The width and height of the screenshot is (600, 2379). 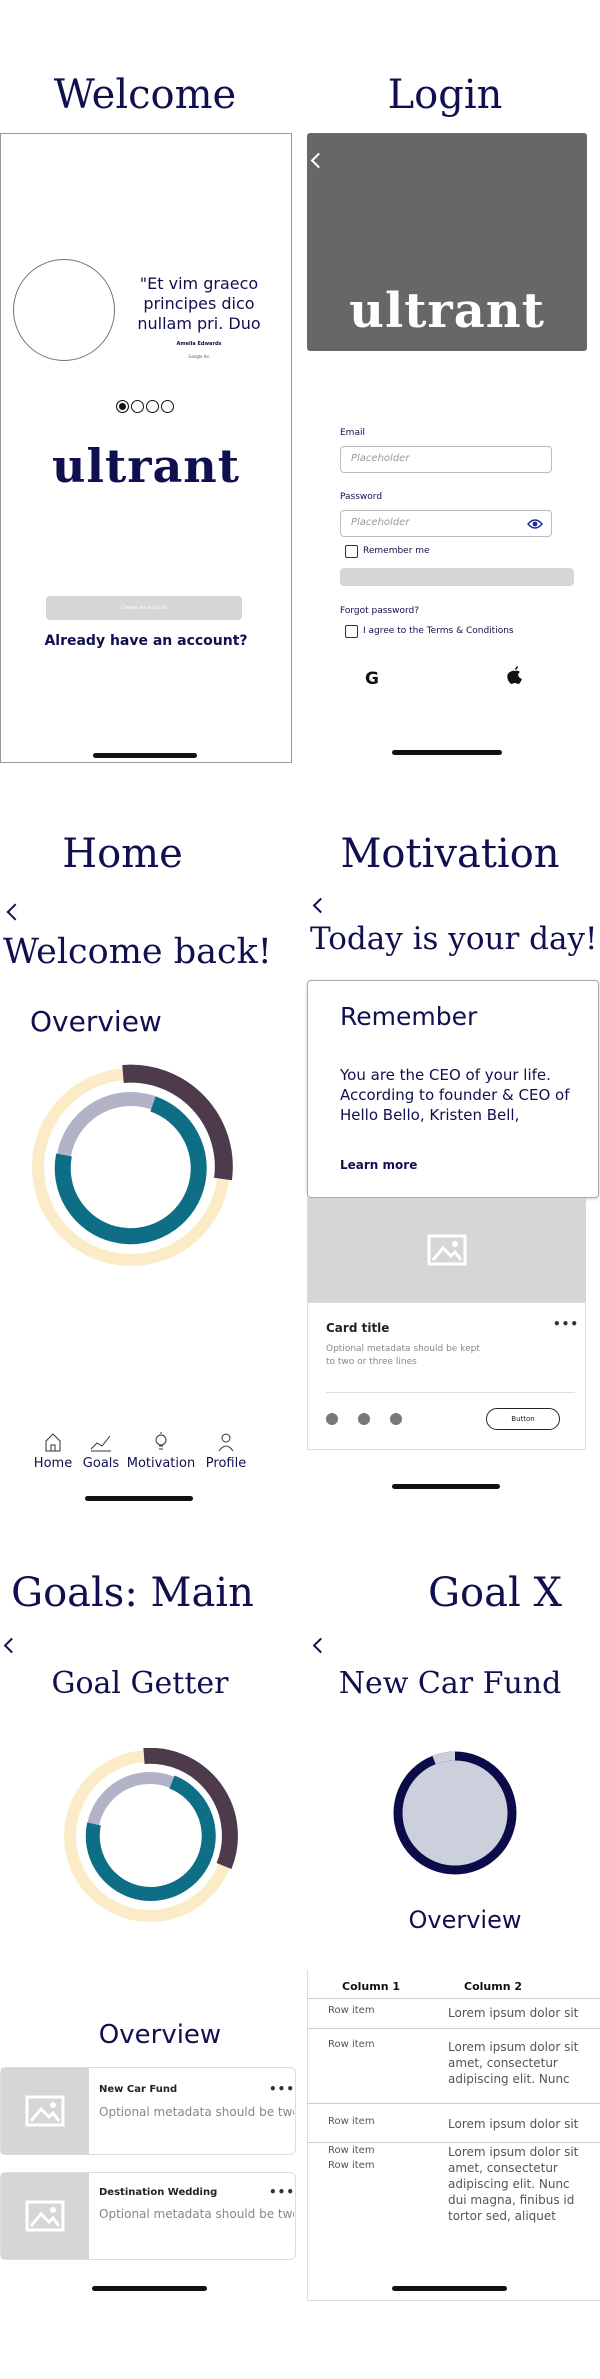 I want to click on person-icon, so click(x=226, y=1442).